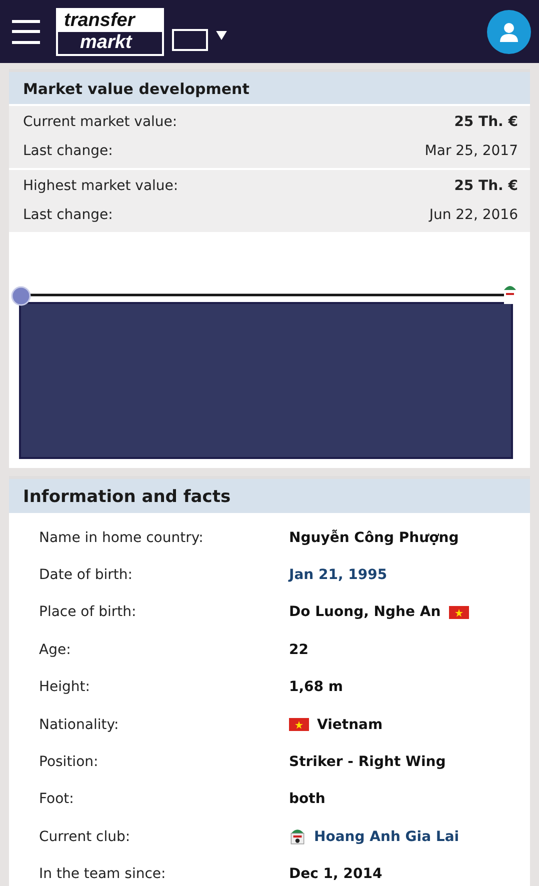 The image size is (539, 886). I want to click on fact-label: In the team since:, so click(102, 874).